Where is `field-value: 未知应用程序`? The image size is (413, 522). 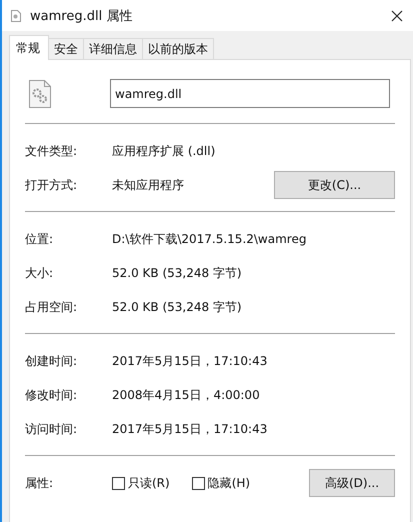 field-value: 未知应用程序 is located at coordinates (148, 185).